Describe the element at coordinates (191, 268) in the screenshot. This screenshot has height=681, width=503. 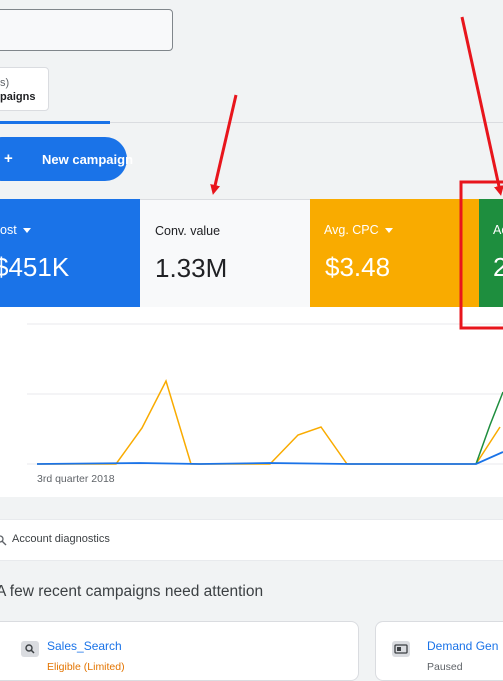
I see `metric-value-conv-value: 1.33M` at that location.